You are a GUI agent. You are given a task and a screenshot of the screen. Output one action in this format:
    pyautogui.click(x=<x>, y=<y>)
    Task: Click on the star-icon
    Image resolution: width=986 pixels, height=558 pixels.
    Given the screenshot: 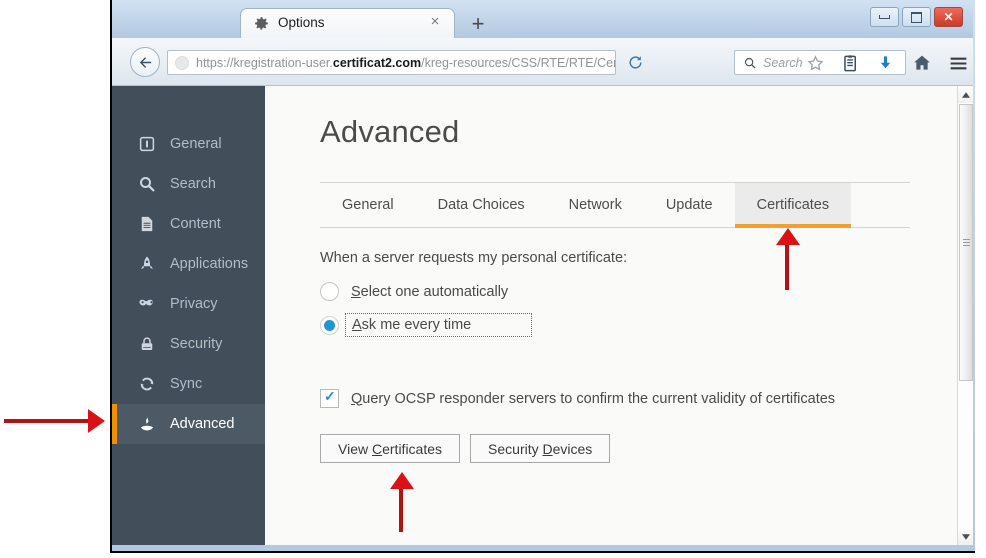 What is the action you would take?
    pyautogui.click(x=815, y=63)
    